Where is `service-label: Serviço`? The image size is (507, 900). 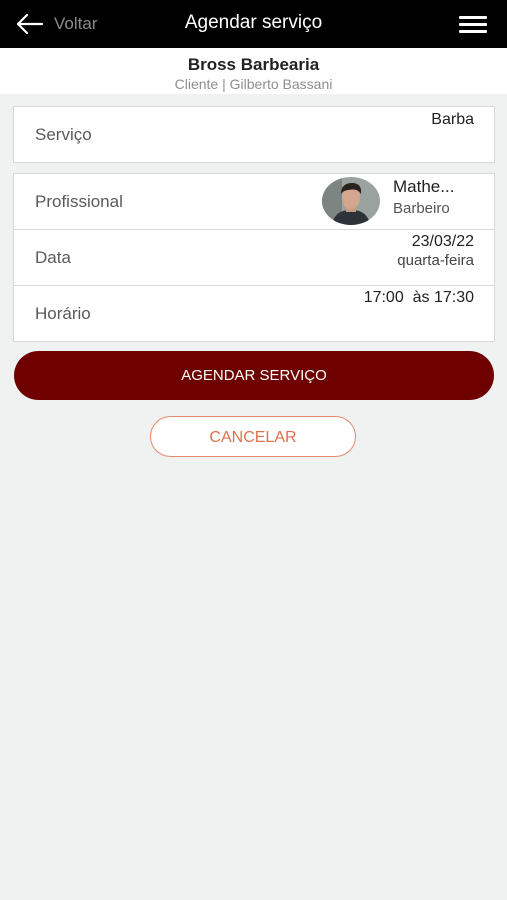
service-label: Serviço is located at coordinates (63, 134).